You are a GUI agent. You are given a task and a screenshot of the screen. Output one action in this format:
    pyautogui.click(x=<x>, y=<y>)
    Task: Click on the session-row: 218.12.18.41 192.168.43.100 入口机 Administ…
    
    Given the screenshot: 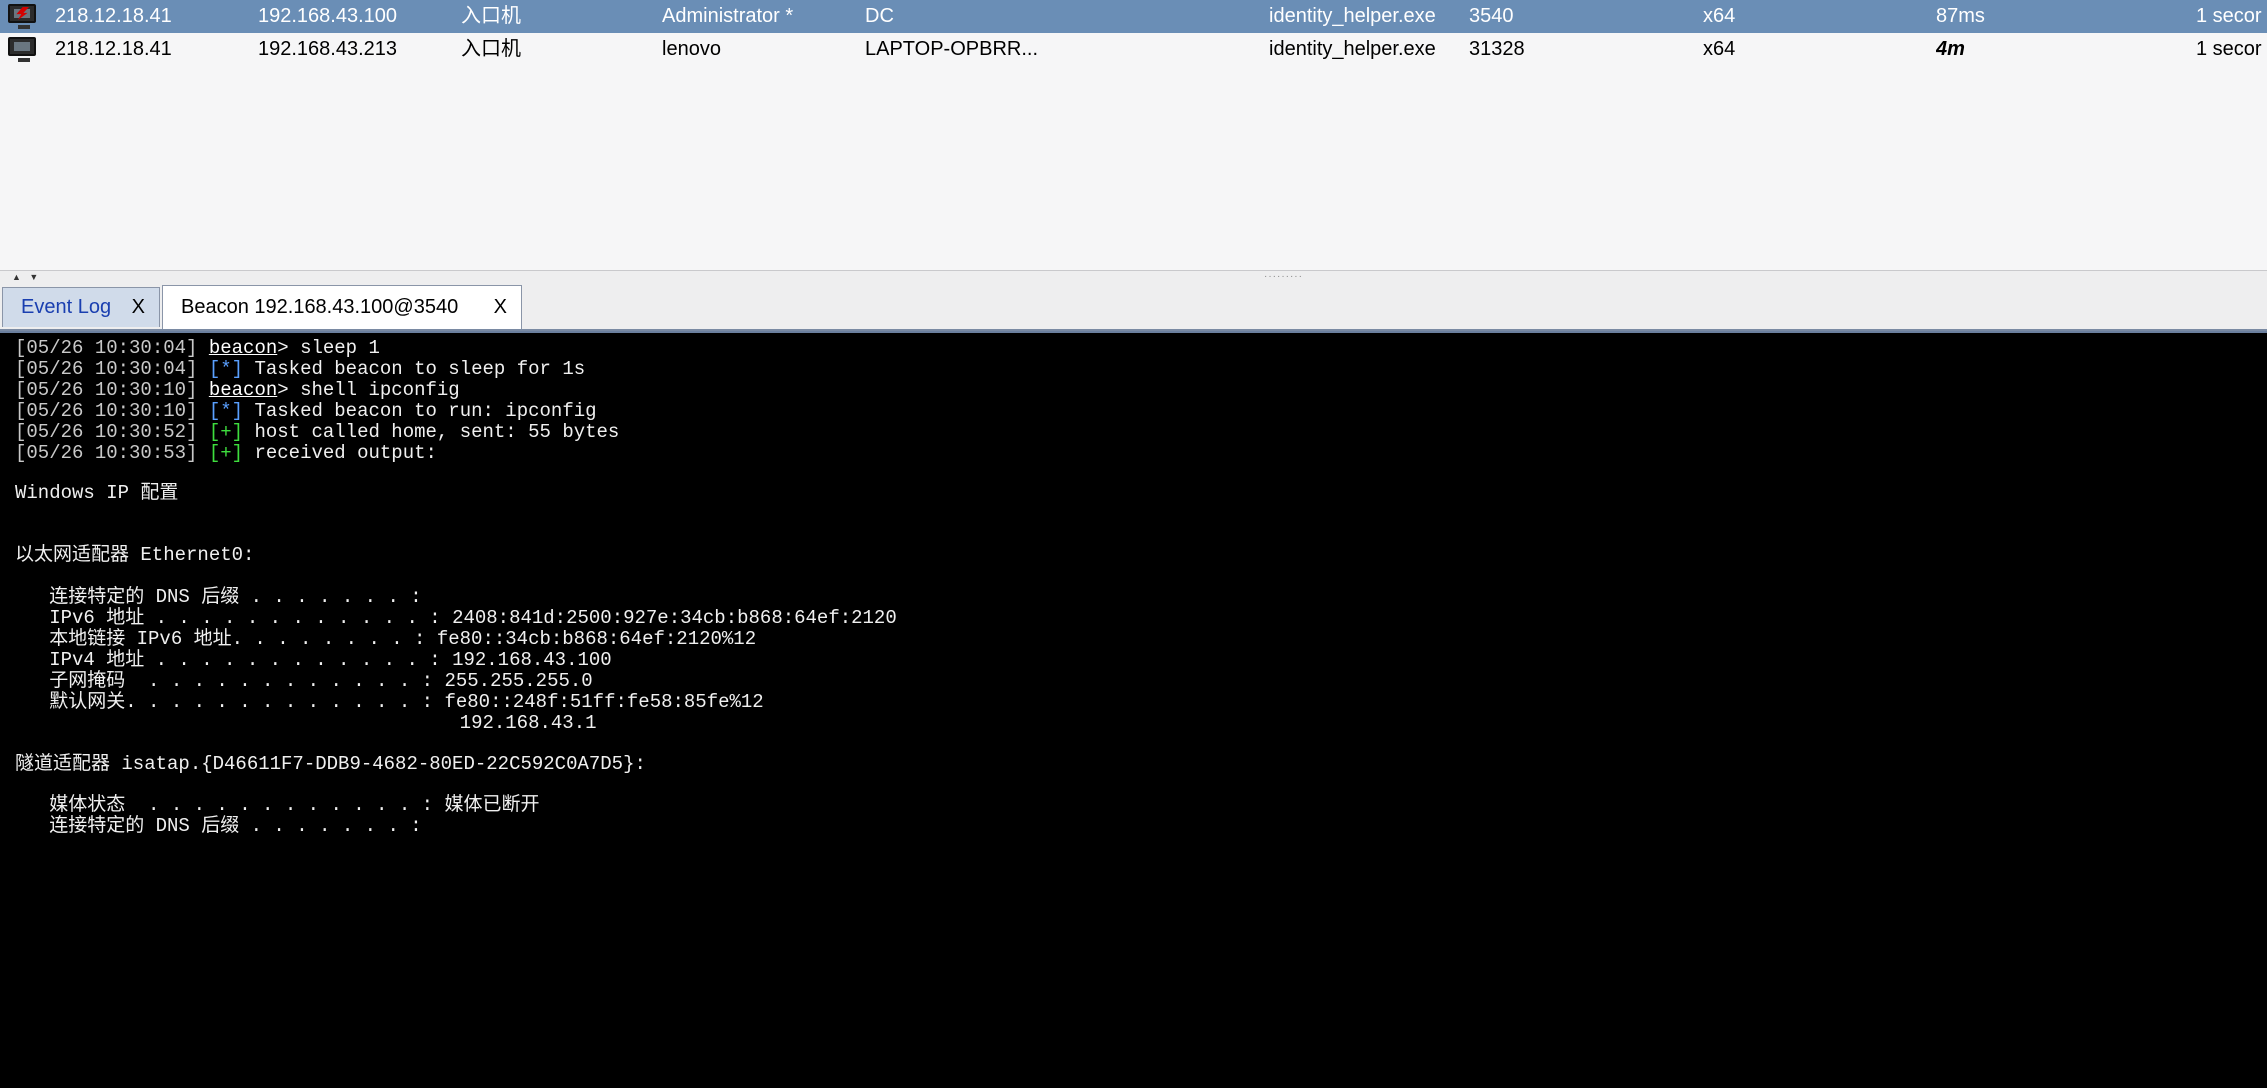 What is the action you would take?
    pyautogui.click(x=1133, y=16)
    